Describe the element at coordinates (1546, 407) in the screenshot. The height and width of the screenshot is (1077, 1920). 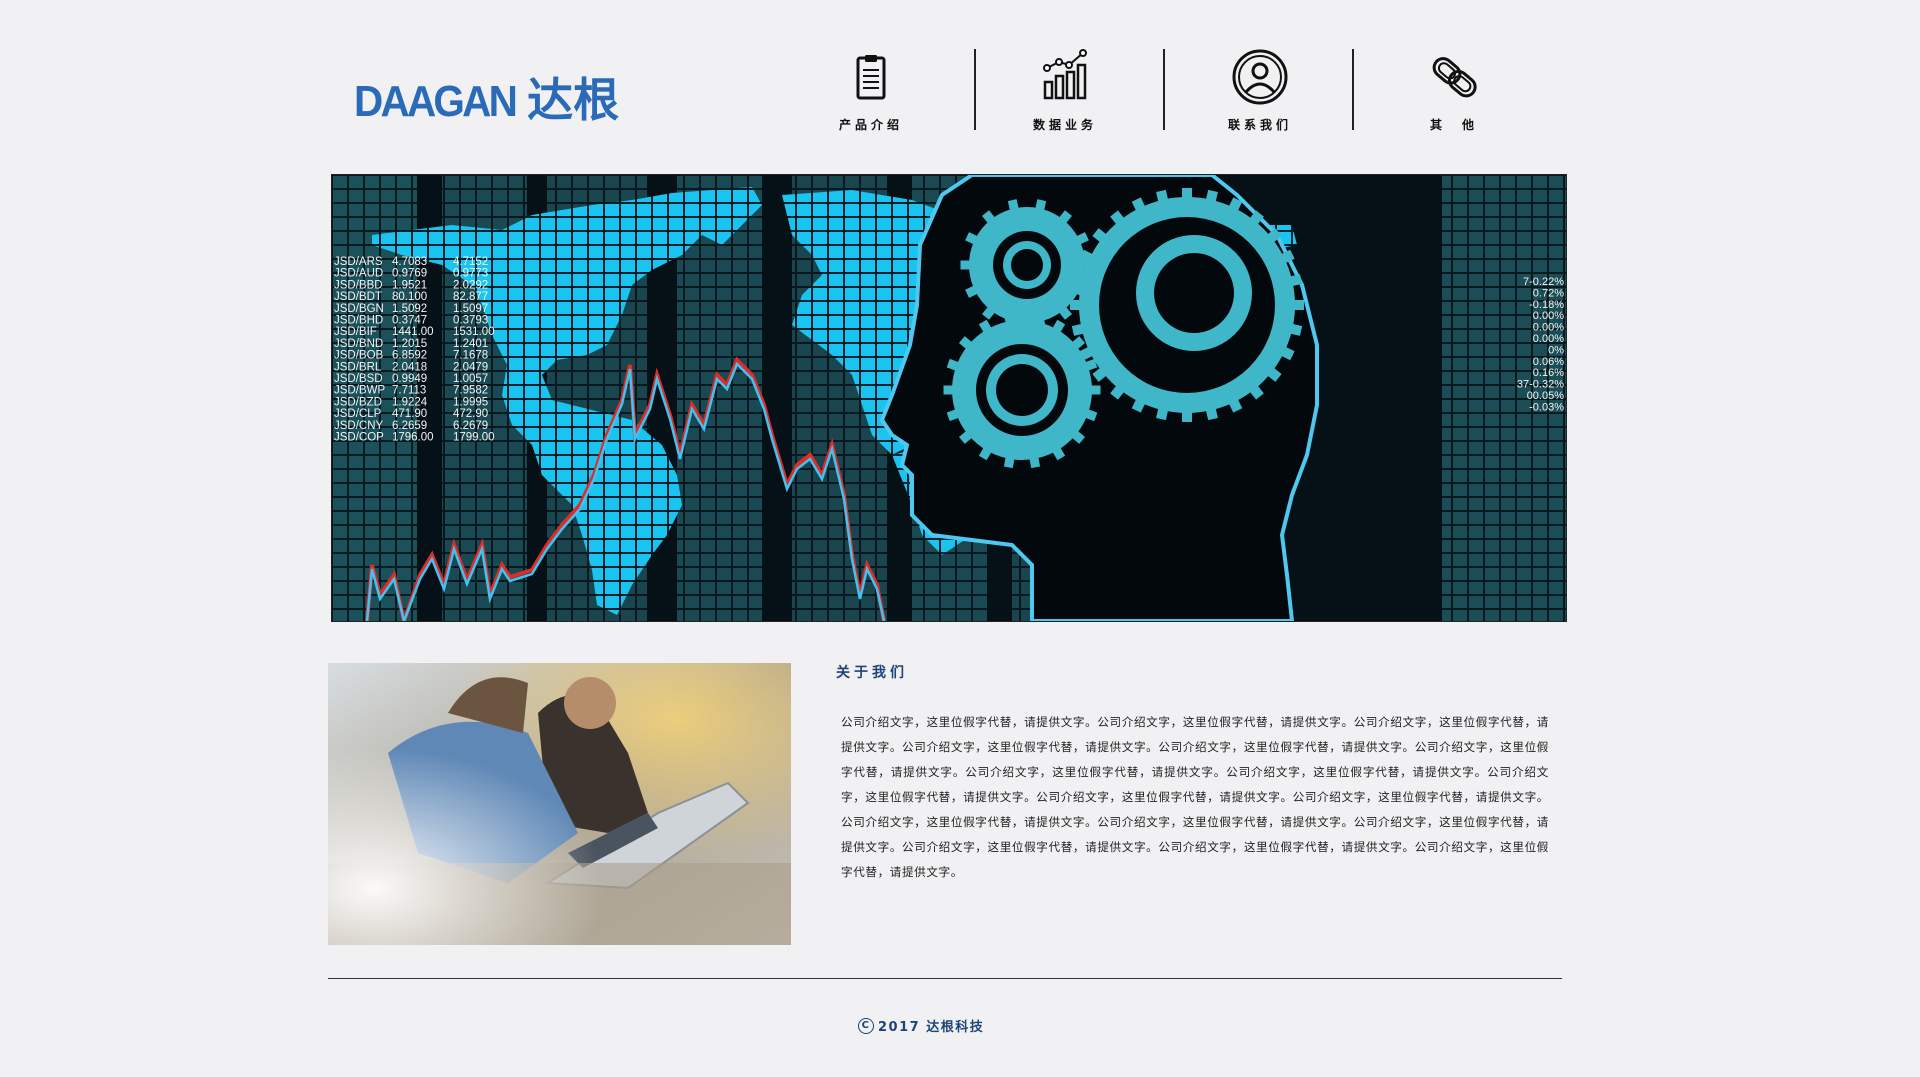
I see `ticker-change: -0.03%` at that location.